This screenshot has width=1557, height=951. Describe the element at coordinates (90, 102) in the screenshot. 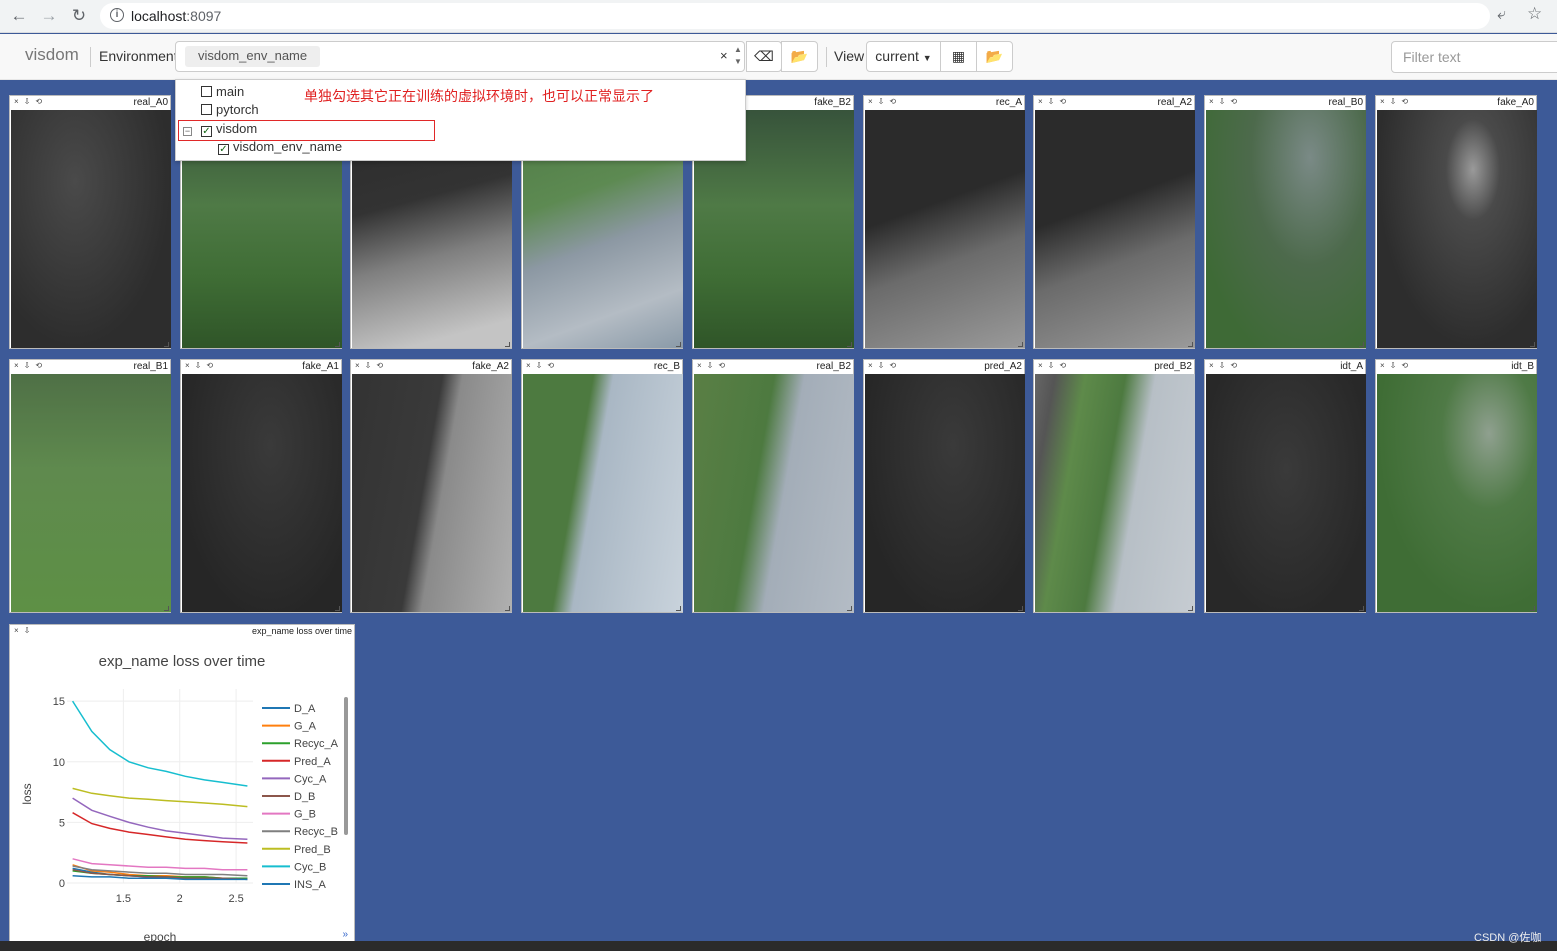

I see `pane-titlebar: ×⇩⟲ real_A0` at that location.